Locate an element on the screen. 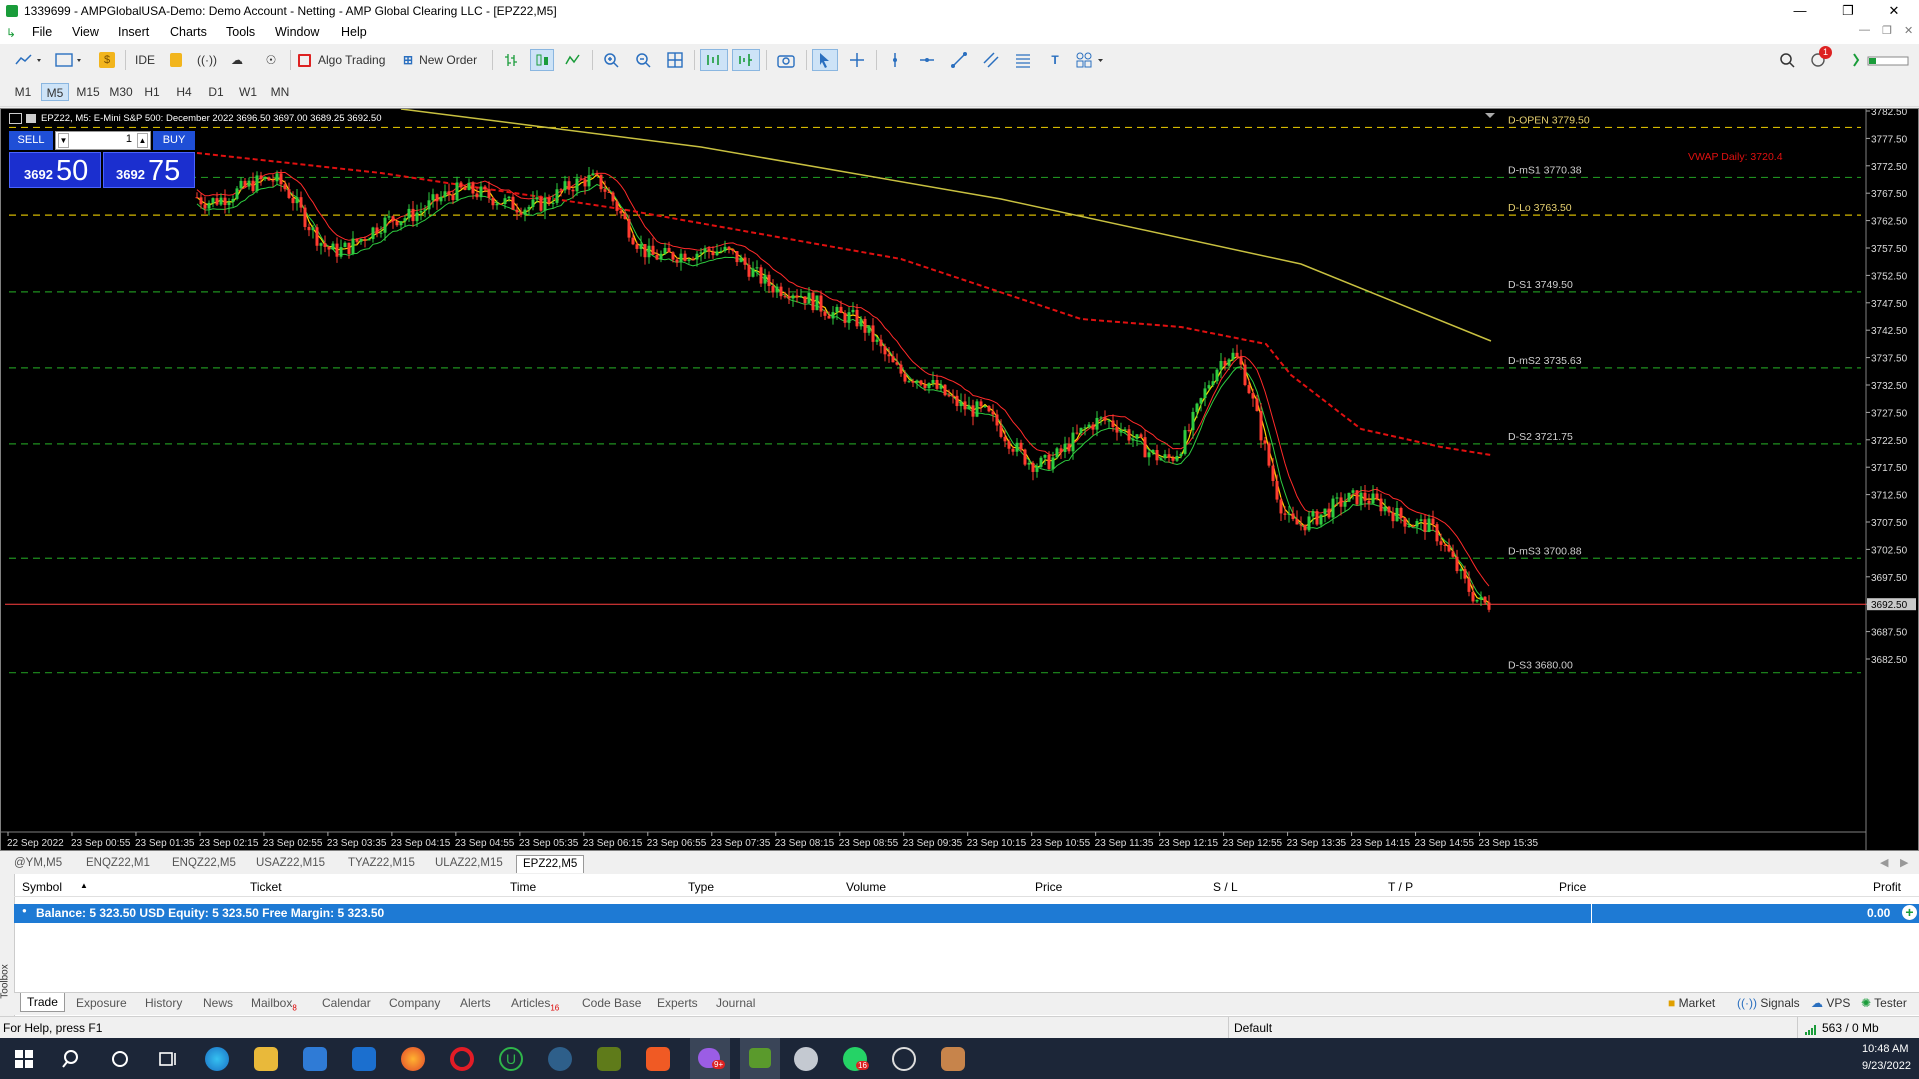 The width and height of the screenshot is (1919, 1079). column-price: Price is located at coordinates (1048, 887).